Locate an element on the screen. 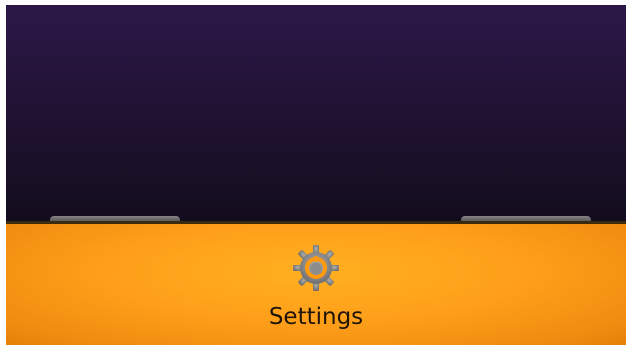 This screenshot has height=351, width=632. settings-gear-icon is located at coordinates (316, 268).